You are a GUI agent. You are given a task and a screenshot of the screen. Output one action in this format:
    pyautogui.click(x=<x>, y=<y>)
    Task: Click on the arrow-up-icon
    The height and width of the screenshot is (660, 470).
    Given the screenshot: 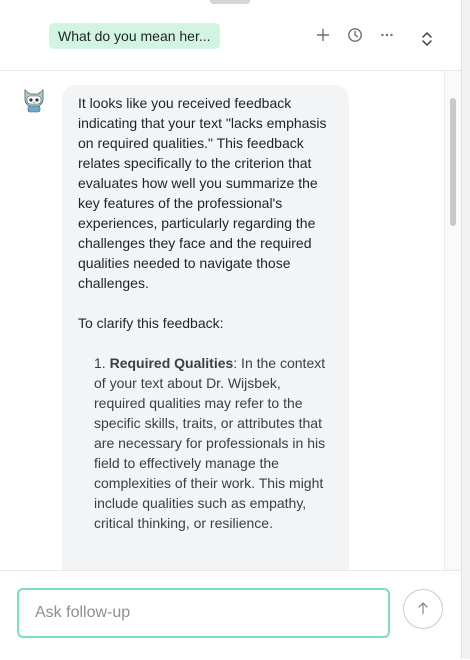 What is the action you would take?
    pyautogui.click(x=423, y=609)
    